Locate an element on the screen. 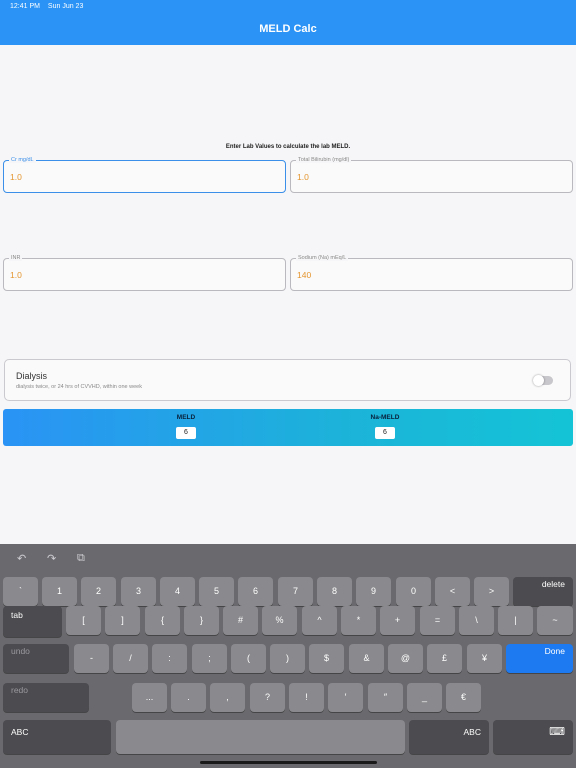  abc-key-left: ABC is located at coordinates (57, 737).